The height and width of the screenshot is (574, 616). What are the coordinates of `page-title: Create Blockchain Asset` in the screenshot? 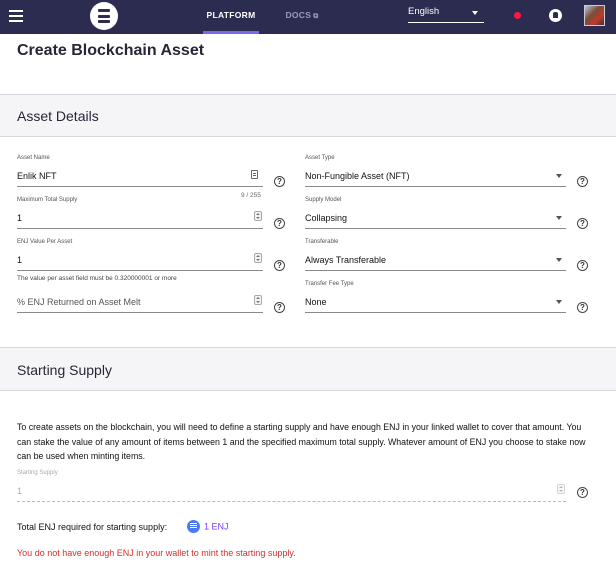 It's located at (111, 50).